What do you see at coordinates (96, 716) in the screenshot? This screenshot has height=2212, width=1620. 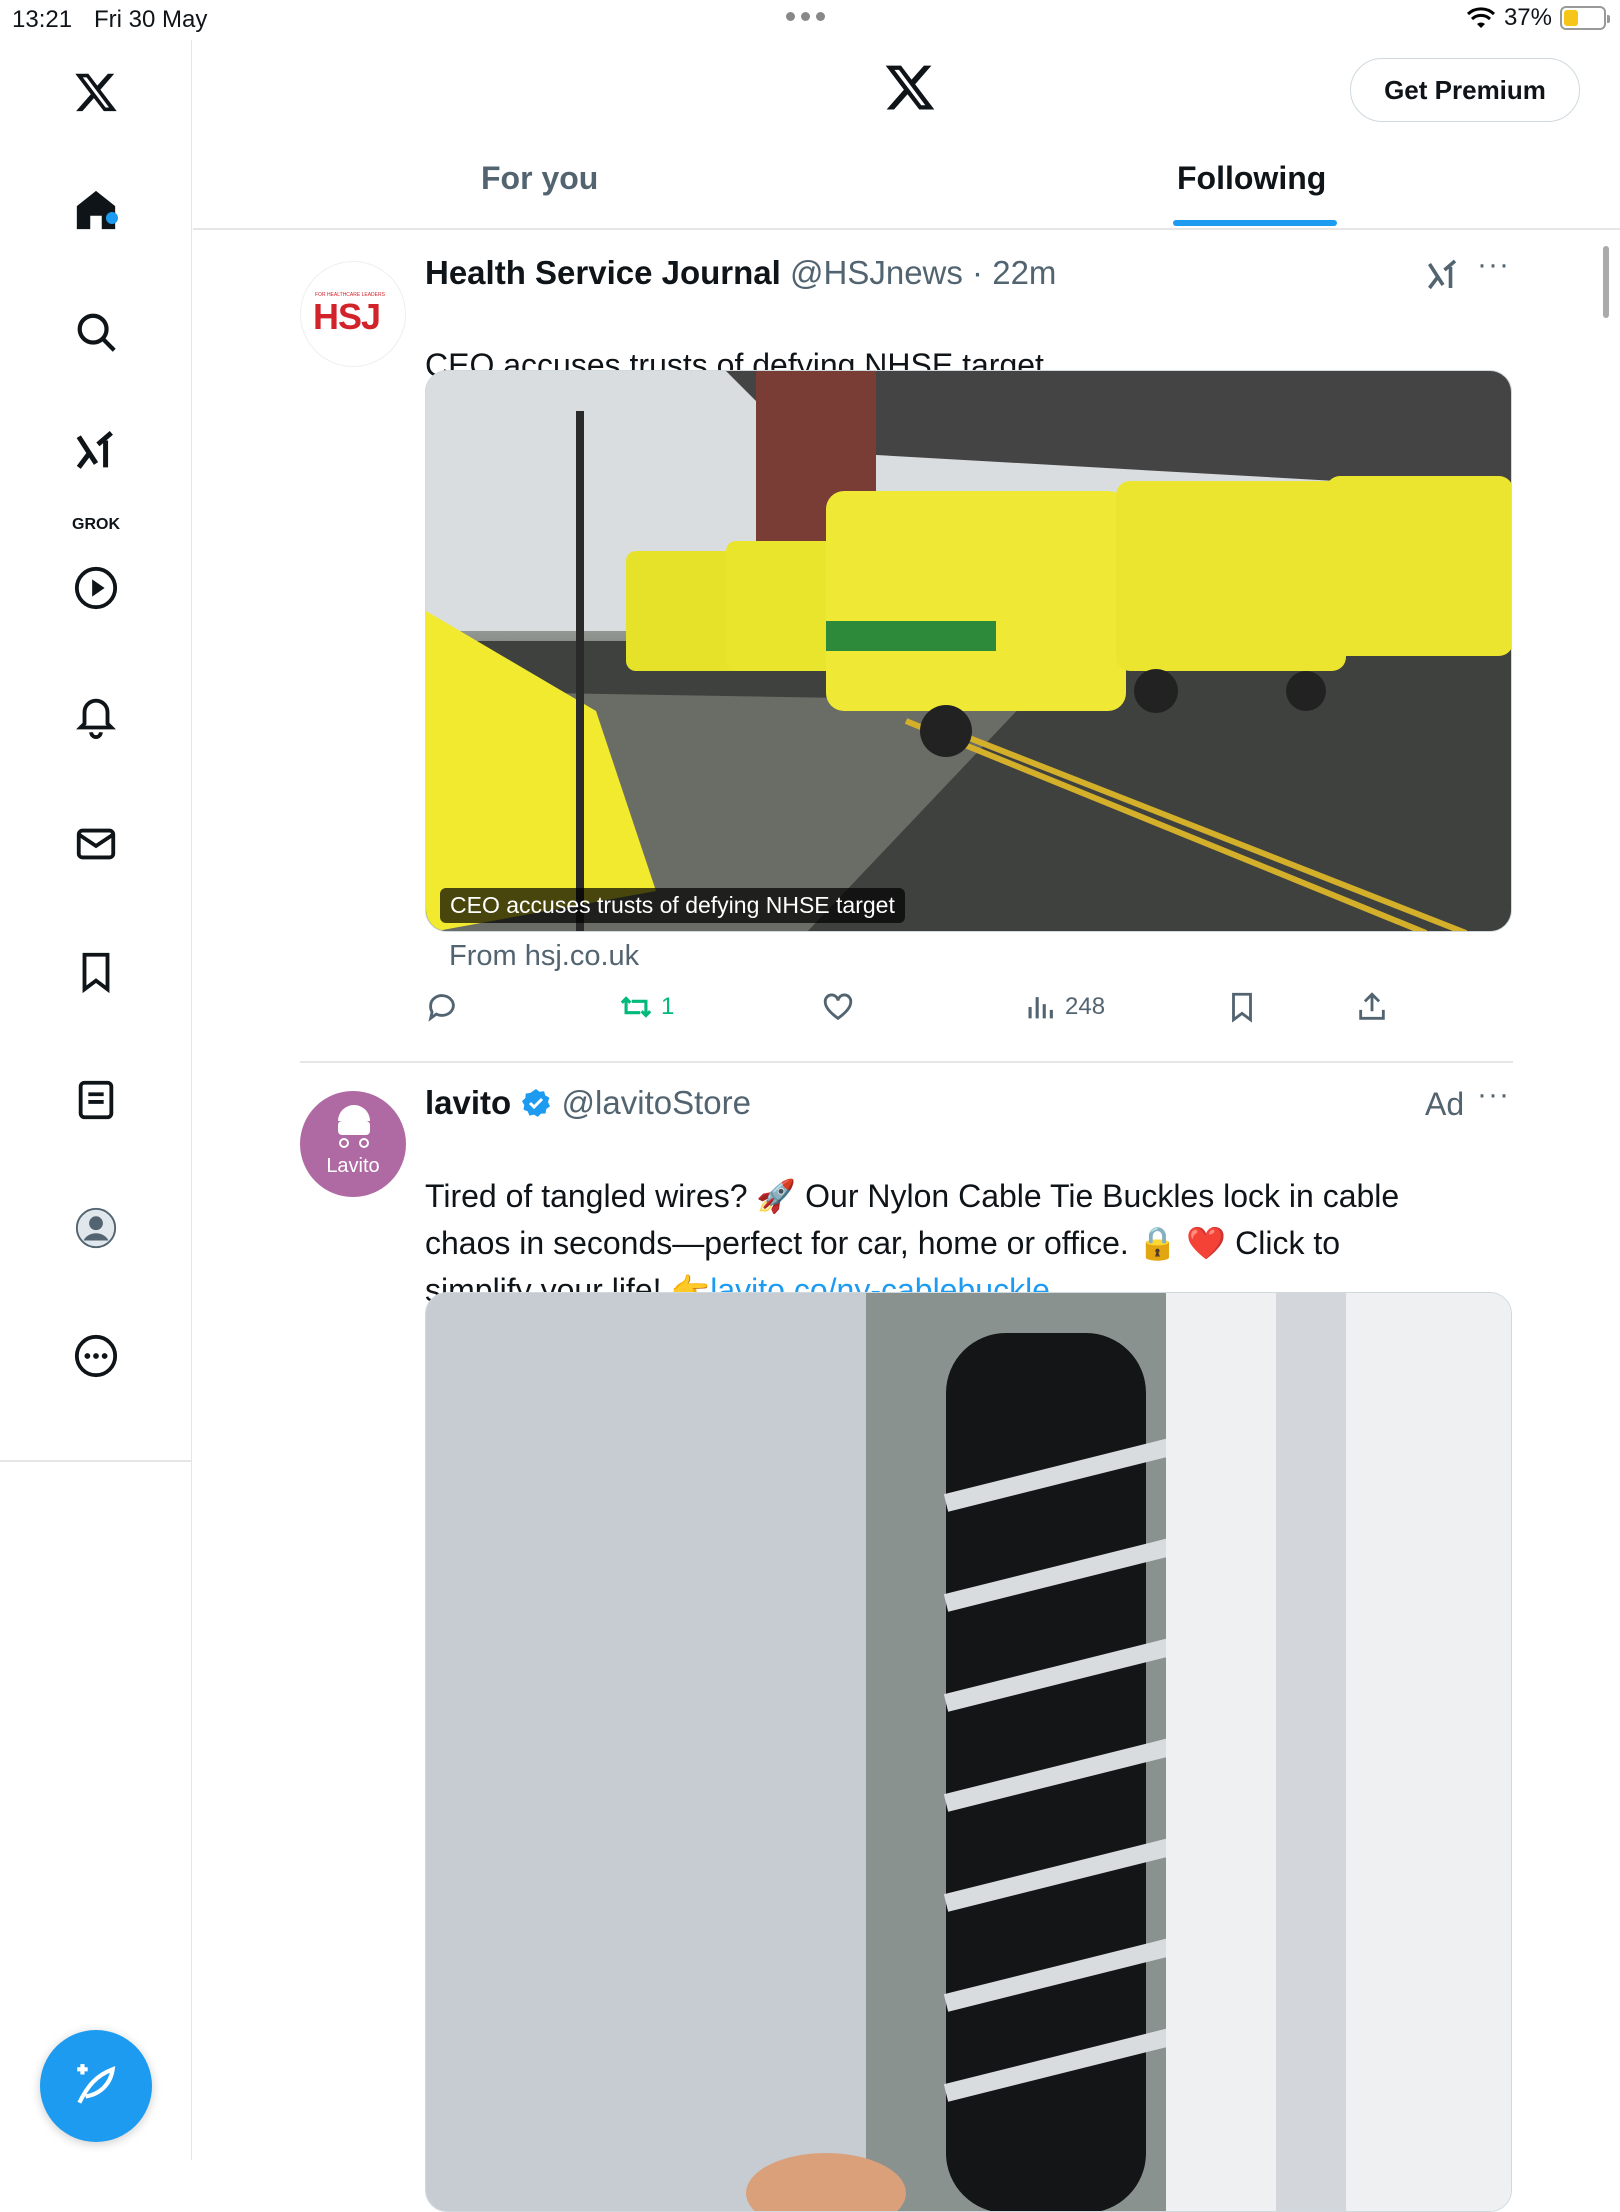 I see `notifications-bell-icon` at bounding box center [96, 716].